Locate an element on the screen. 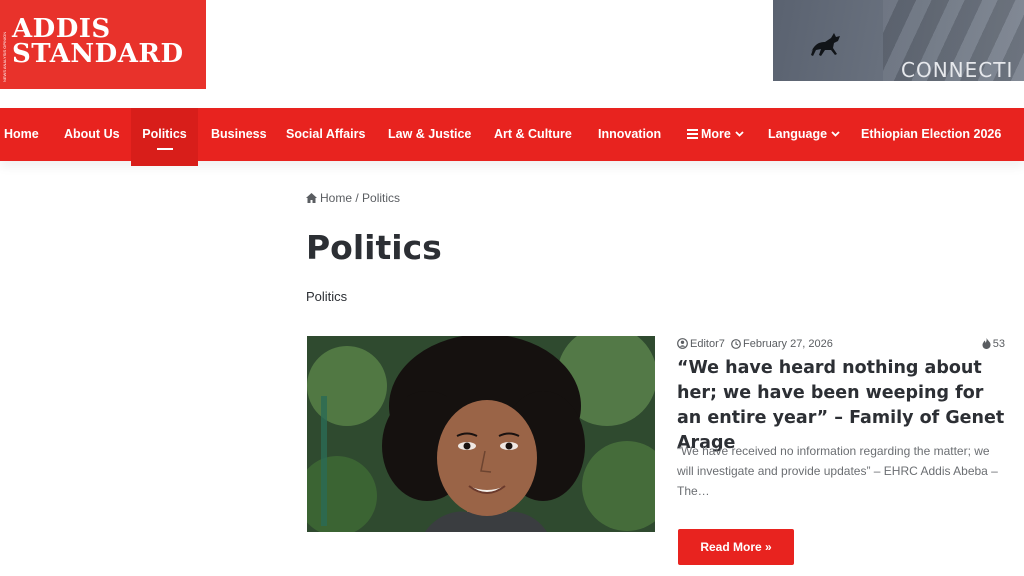  post-thumbnail-image is located at coordinates (481, 434).